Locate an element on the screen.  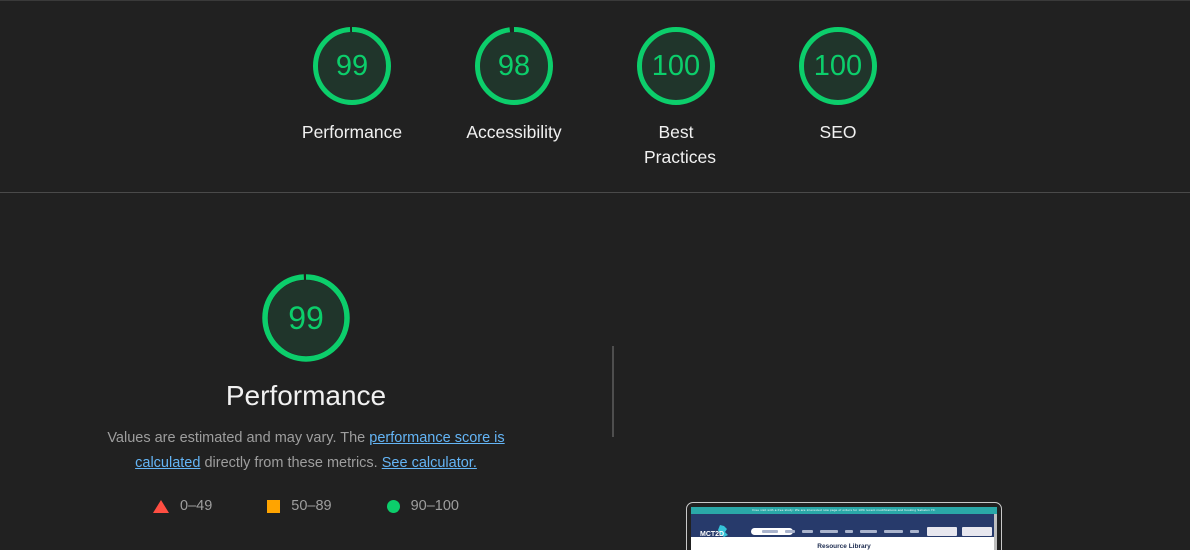
gauge-ring-best-practices: 100 is located at coordinates (676, 66).